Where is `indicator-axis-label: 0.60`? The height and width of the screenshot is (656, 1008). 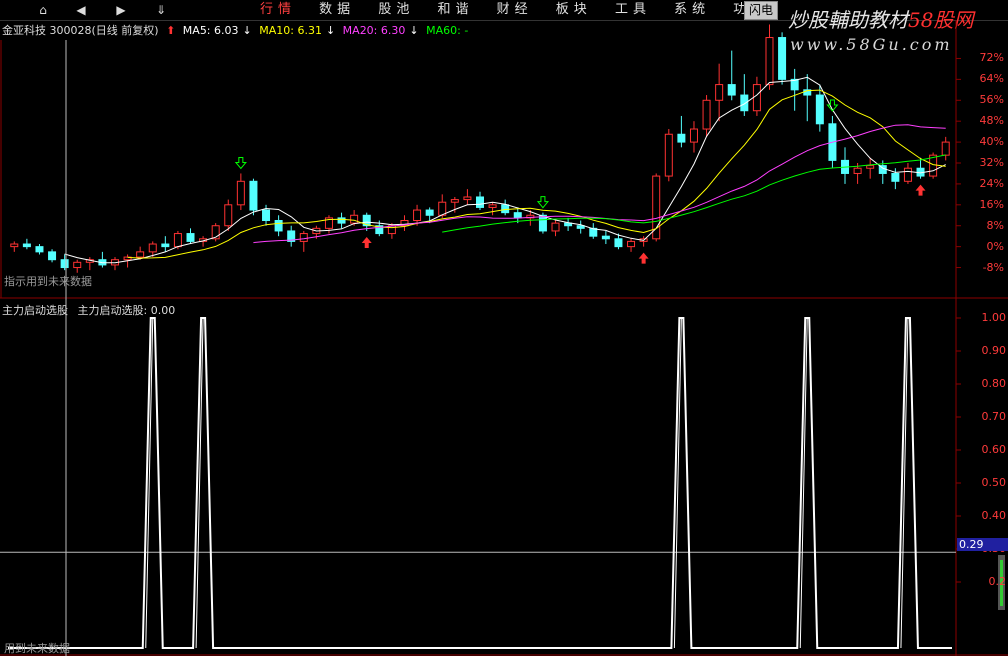
indicator-axis-label: 0.60 is located at coordinates (994, 449).